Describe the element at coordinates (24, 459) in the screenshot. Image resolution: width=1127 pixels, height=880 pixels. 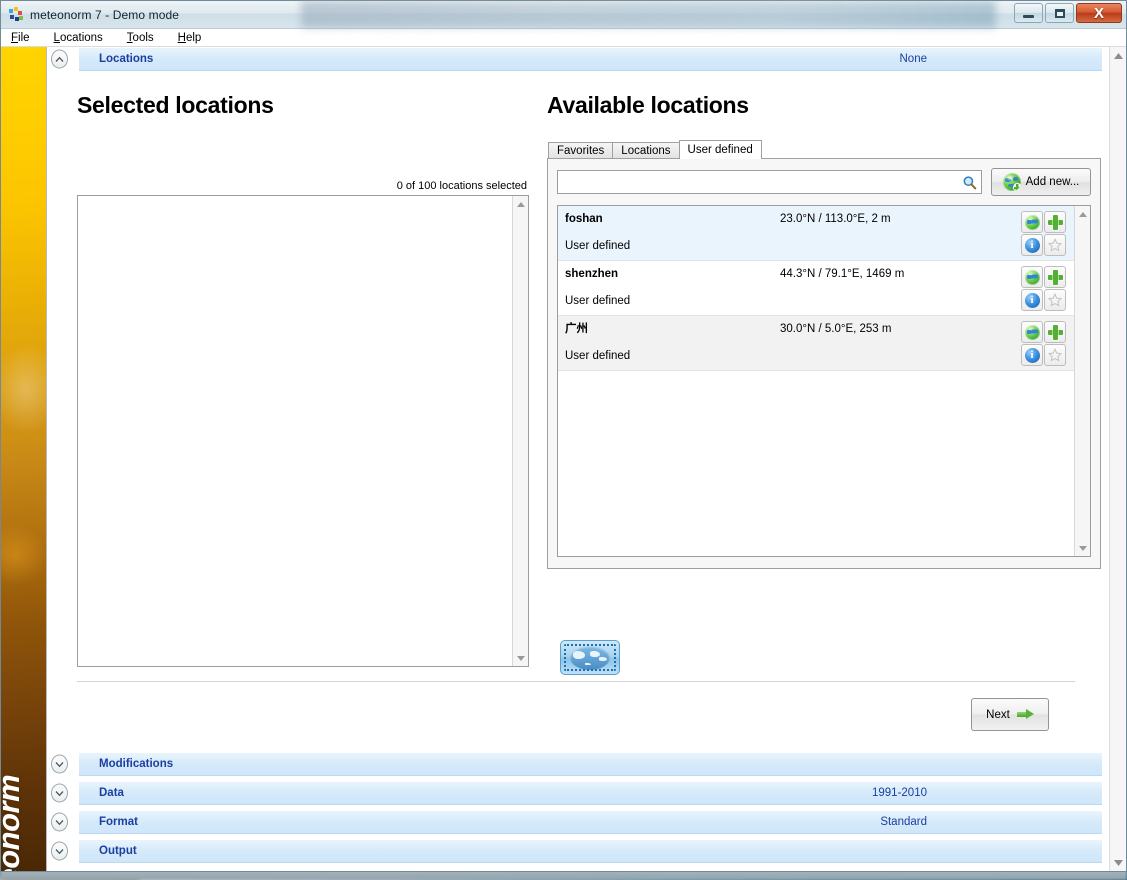
I see `brand-sidebar: meteonorm` at that location.